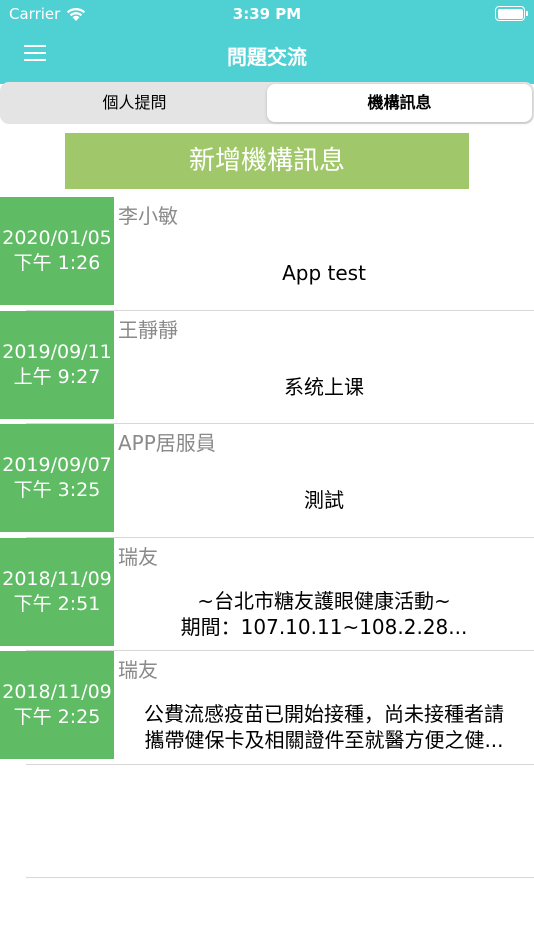 The image size is (534, 950). I want to click on message-preview: App test, so click(324, 273).